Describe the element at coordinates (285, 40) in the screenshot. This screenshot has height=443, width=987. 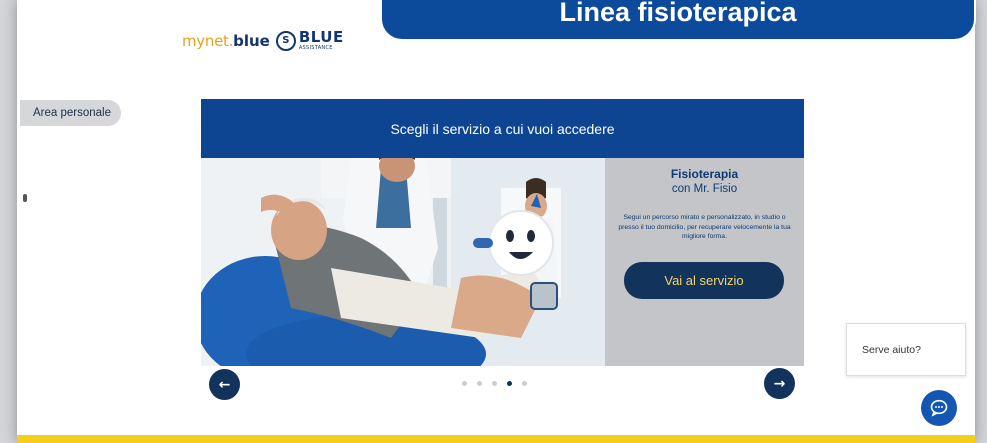
I see `blue-assistance-logo-icon: S` at that location.